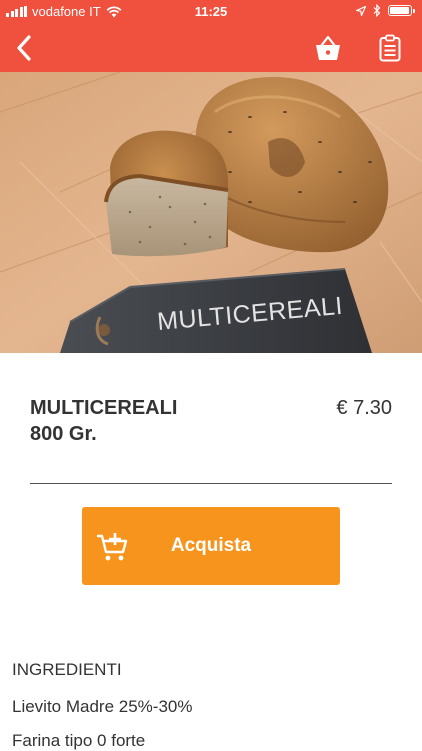 The height and width of the screenshot is (751, 422). Describe the element at coordinates (67, 669) in the screenshot. I see `ingredients-title: INGREDIENTI` at that location.